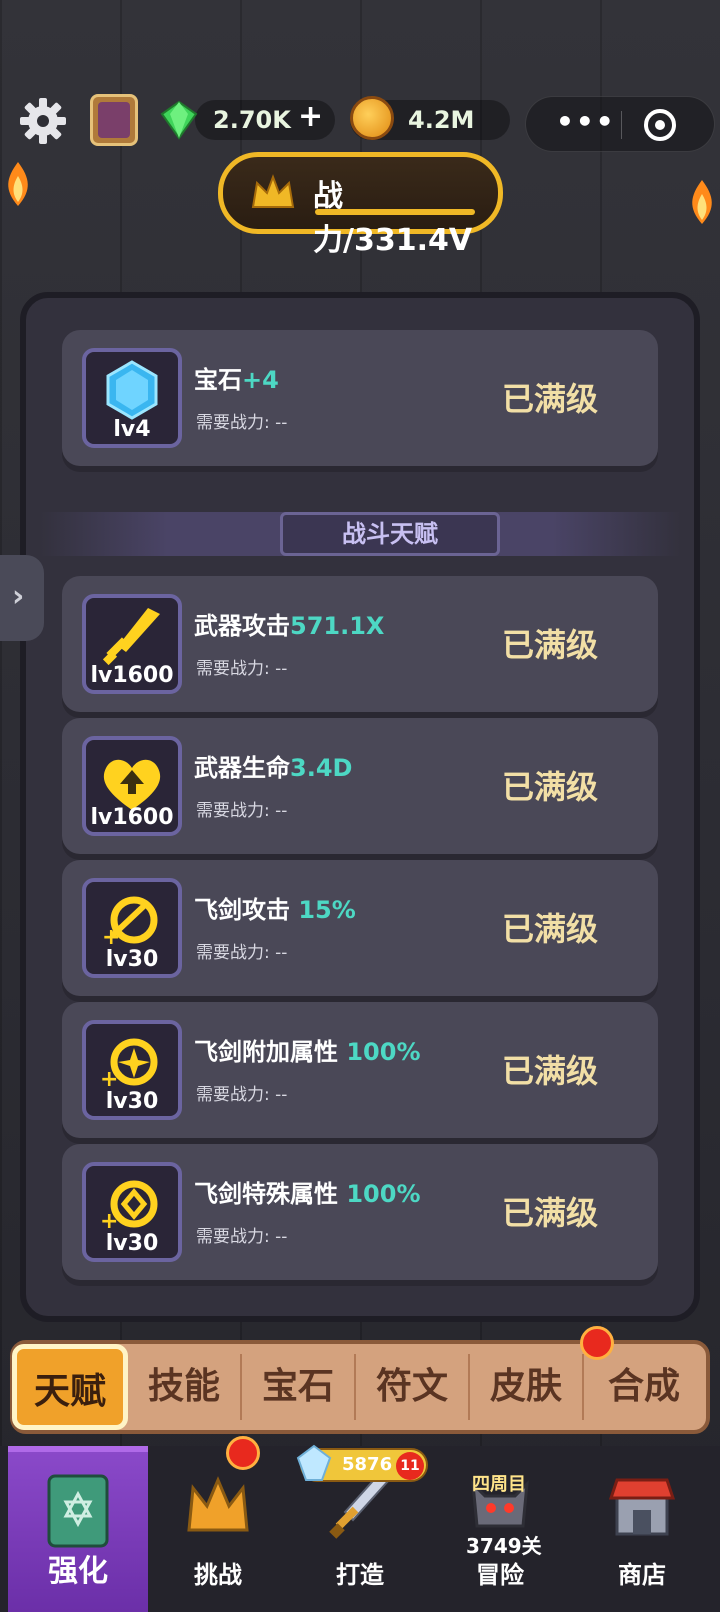 The height and width of the screenshot is (1612, 720). What do you see at coordinates (132, 1212) in the screenshot?
I see `flying-sword-special-icon: + lv30` at bounding box center [132, 1212].